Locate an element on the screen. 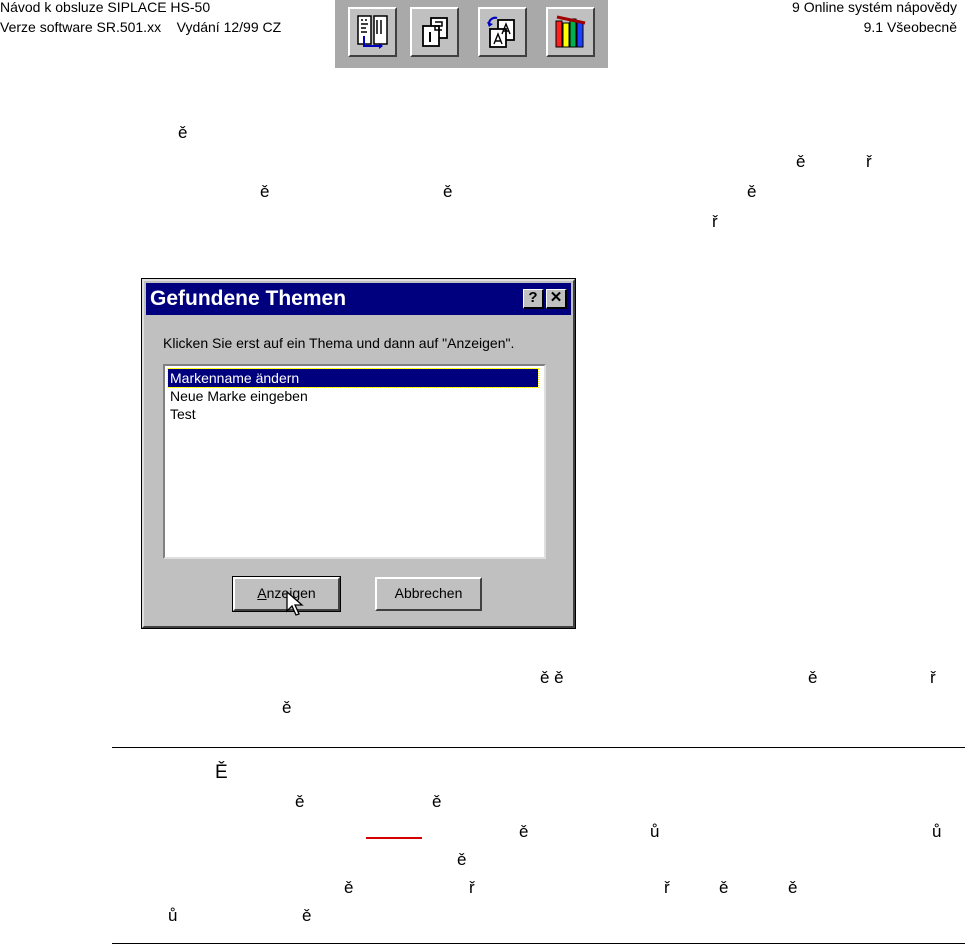 The width and height of the screenshot is (965, 945). section-title: 9.1 Všeobecně is located at coordinates (910, 27).